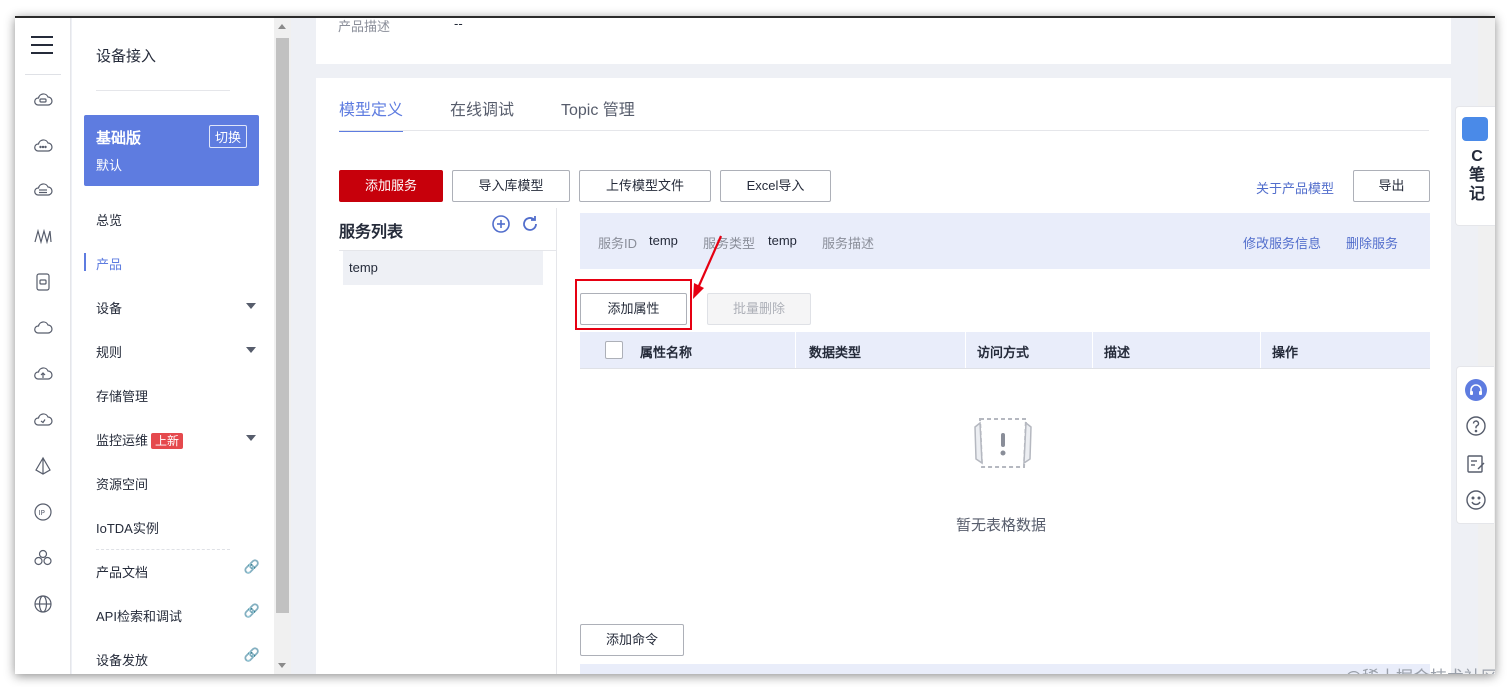 The image size is (1511, 687). Describe the element at coordinates (530, 224) in the screenshot. I see `refresh-icon` at that location.